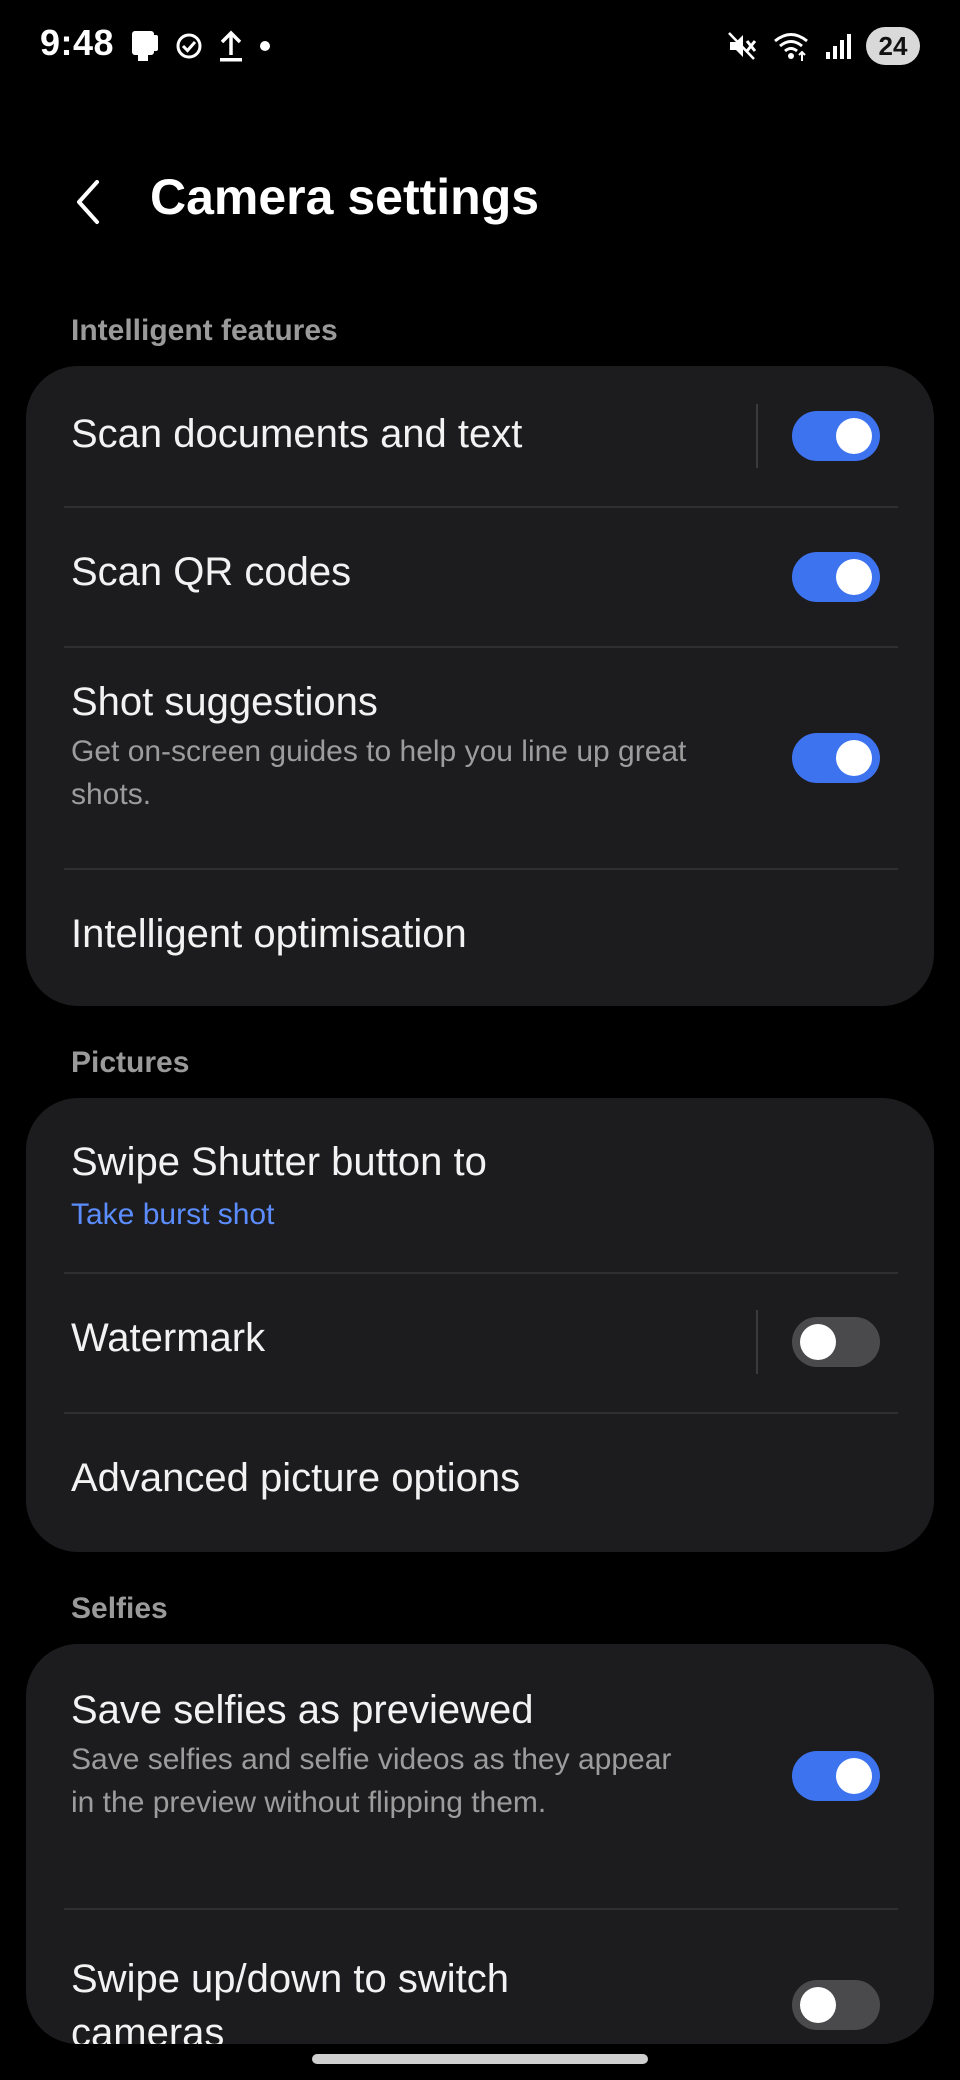 This screenshot has width=960, height=2080. I want to click on section-header-intelligent: Intelligent features, so click(204, 330).